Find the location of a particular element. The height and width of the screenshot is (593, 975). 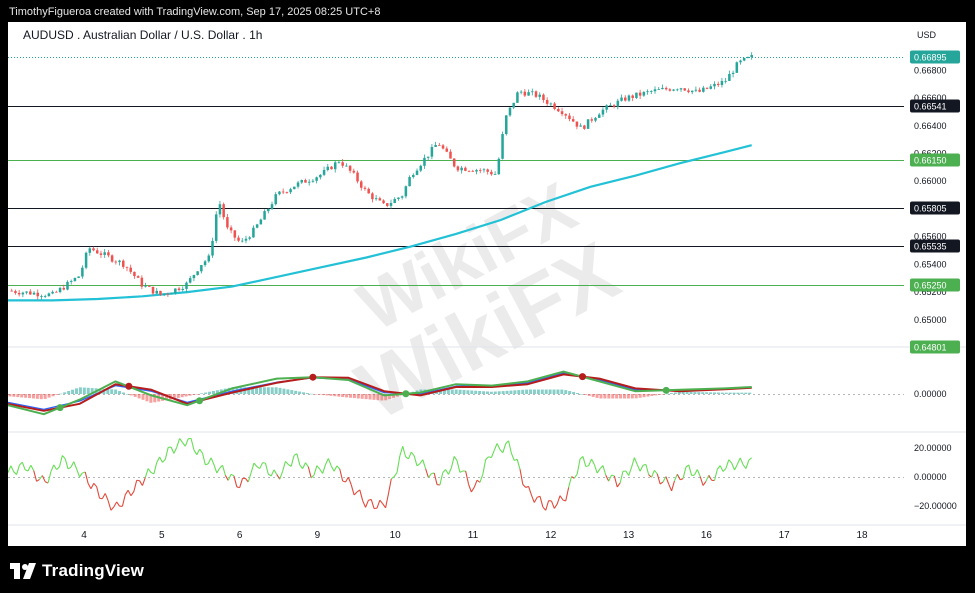

time-axis-tick: 9 is located at coordinates (318, 535).